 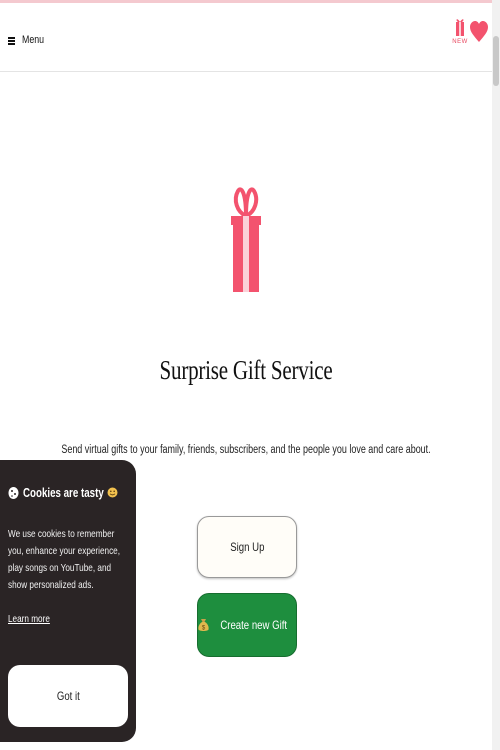 I want to click on scrollbar-thumb, so click(x=496, y=61).